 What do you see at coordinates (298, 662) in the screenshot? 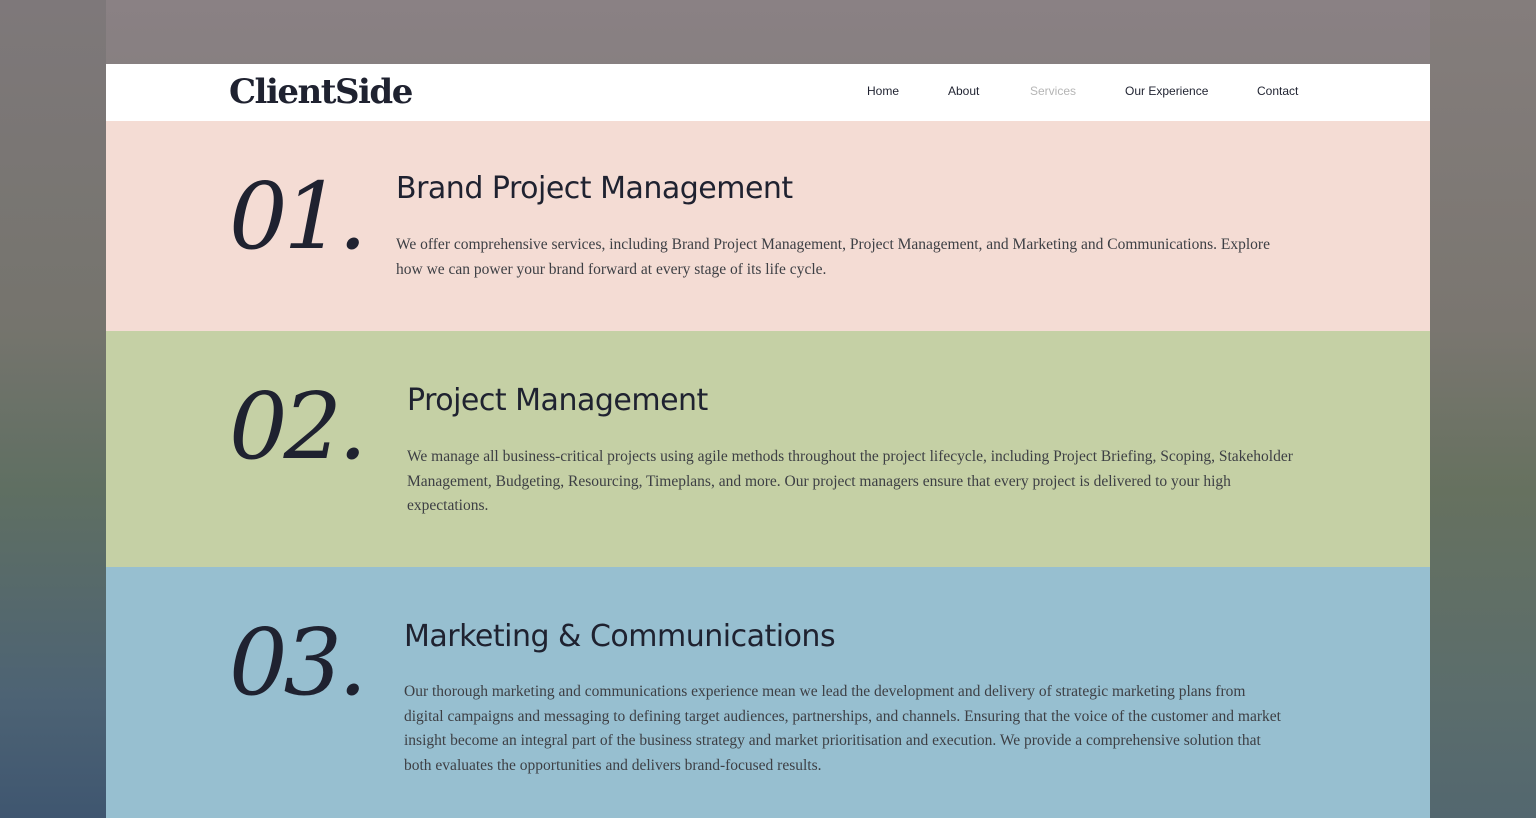
I see `section-number: 03.` at bounding box center [298, 662].